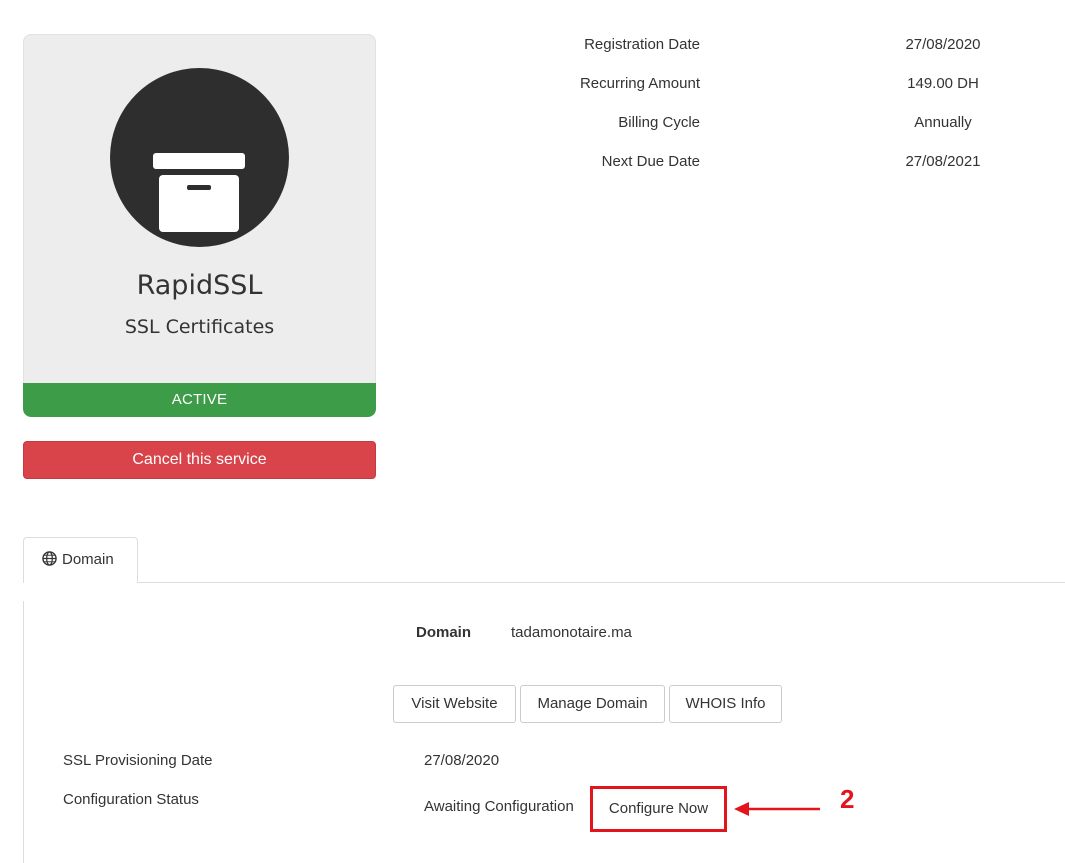 This screenshot has width=1065, height=863. I want to click on recurring-amount-label: Recurring Amount, so click(639, 83).